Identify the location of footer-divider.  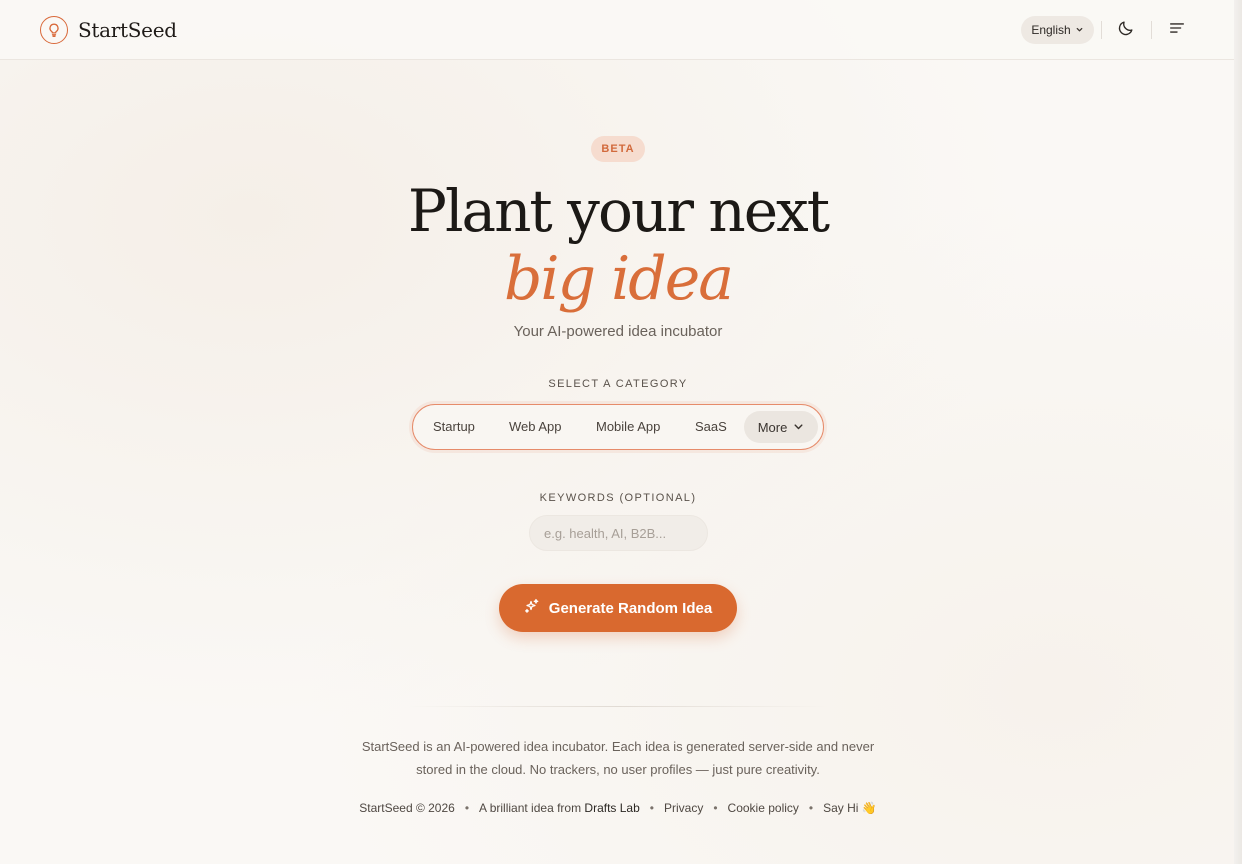
(618, 706).